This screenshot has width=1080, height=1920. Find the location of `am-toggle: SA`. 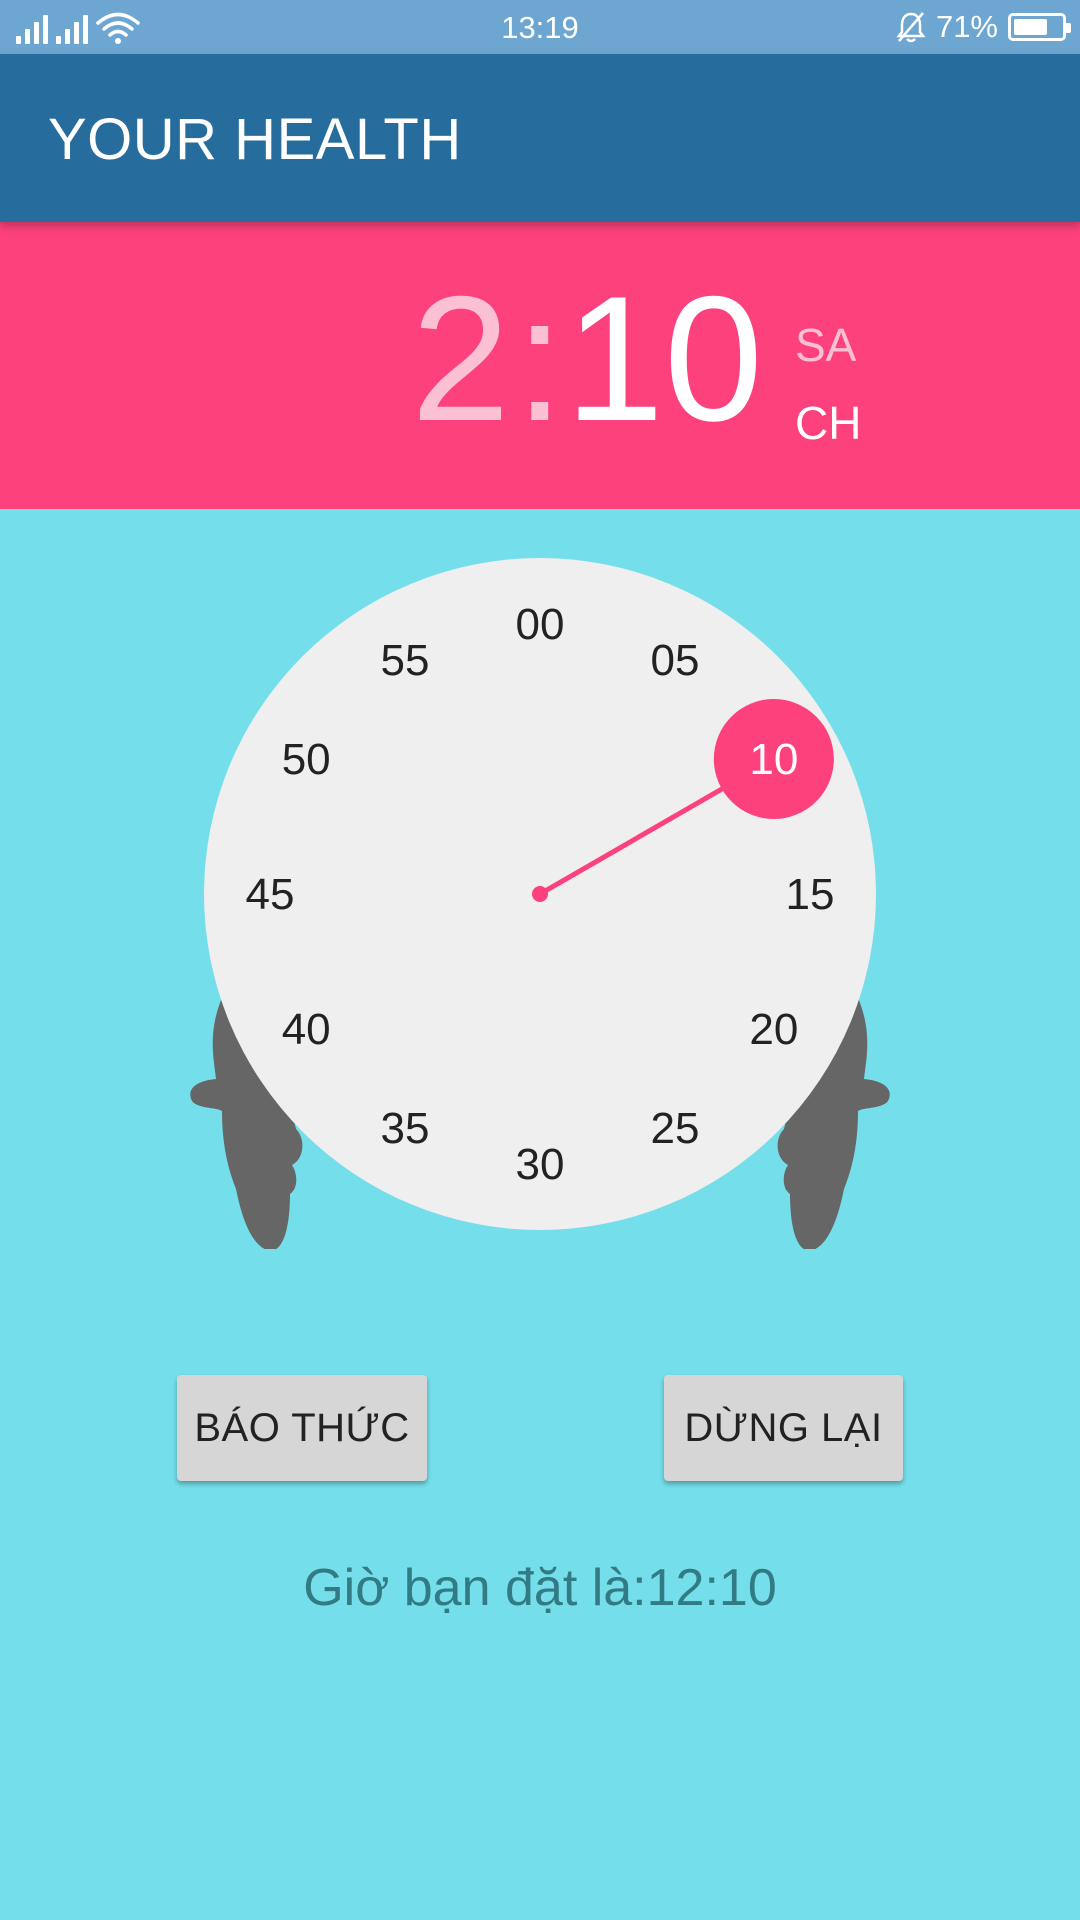

am-toggle: SA is located at coordinates (825, 345).